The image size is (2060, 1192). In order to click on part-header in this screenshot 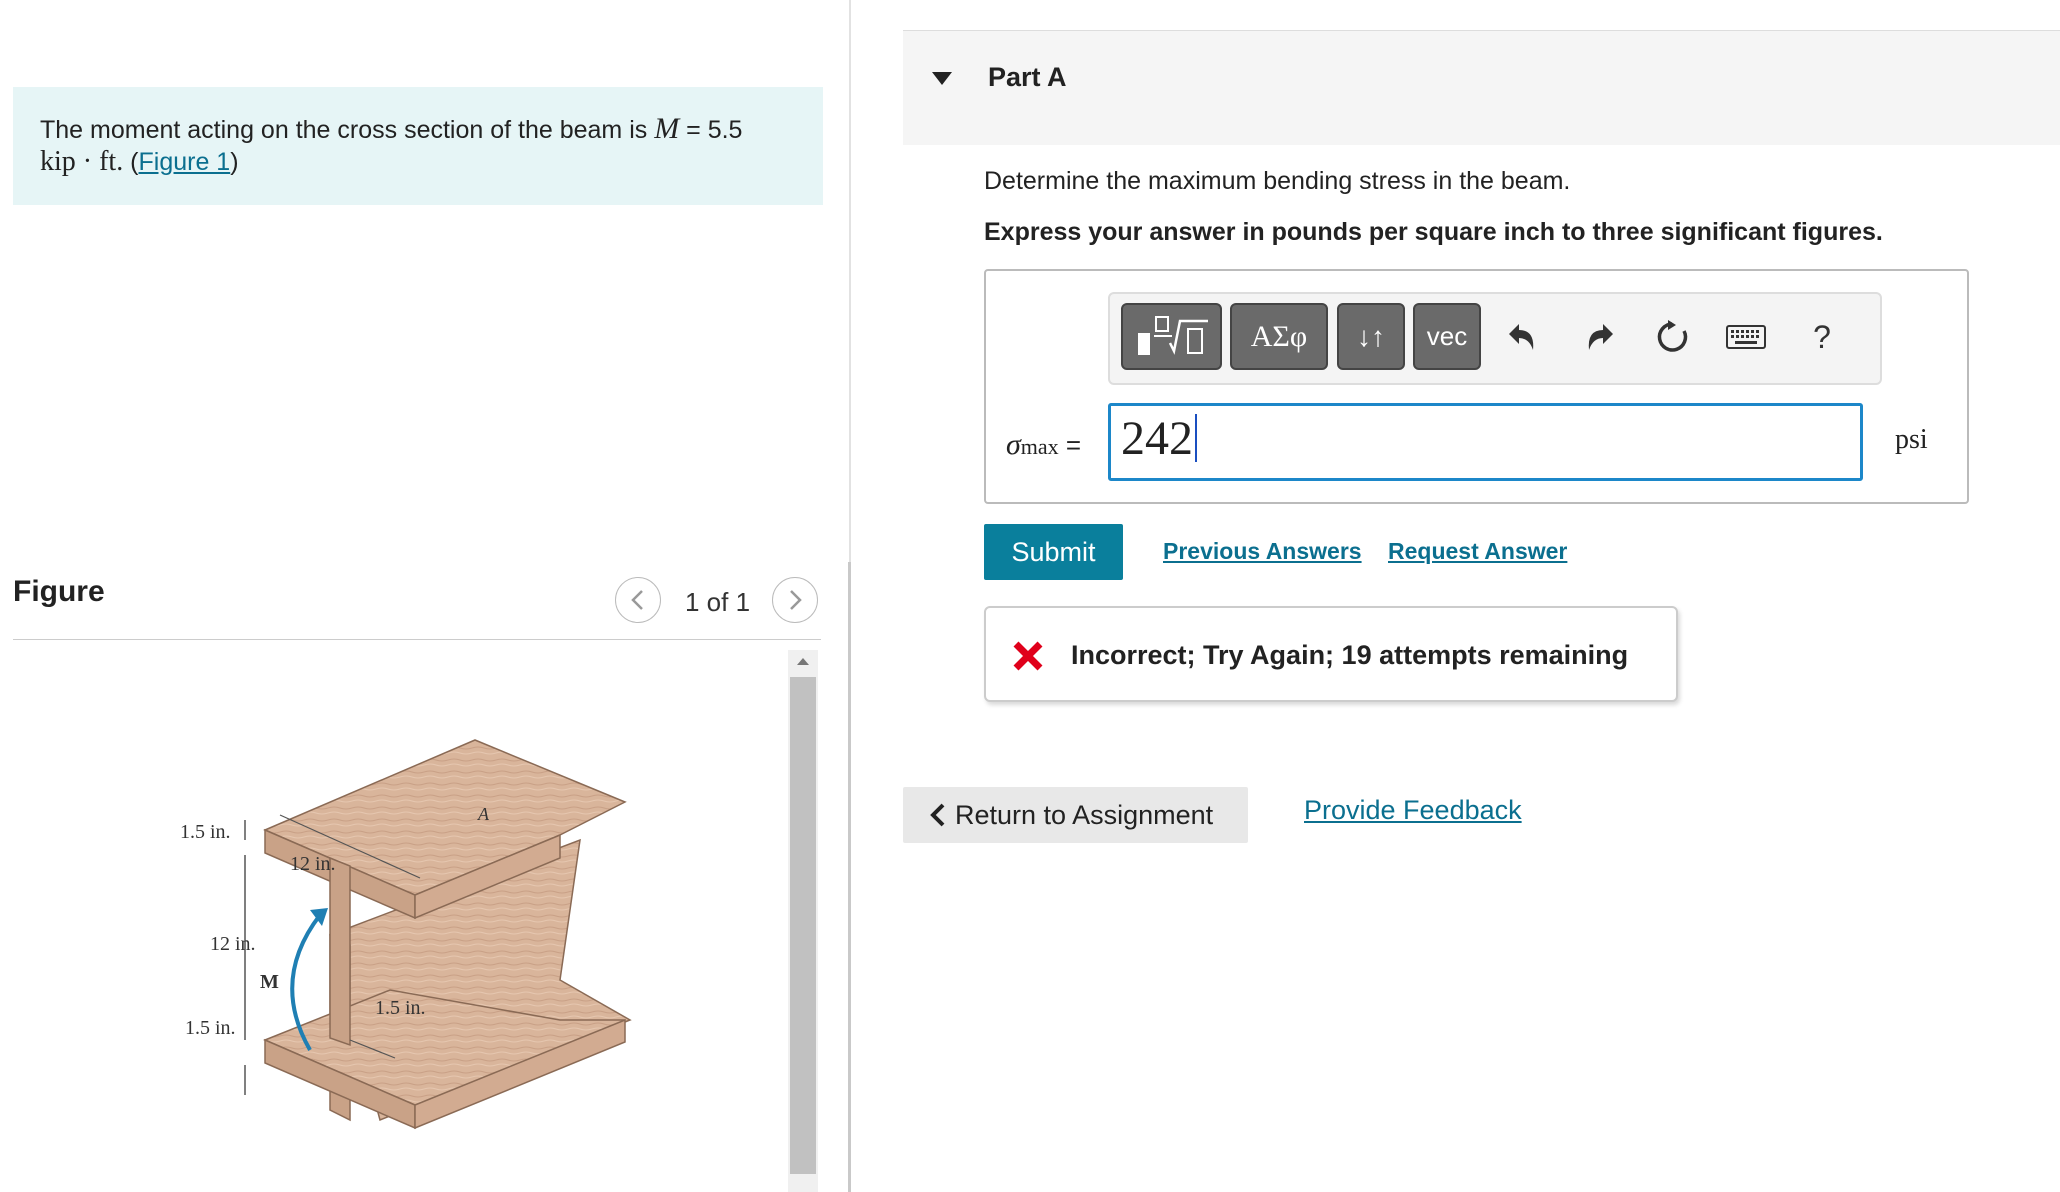, I will do `click(1481, 87)`.